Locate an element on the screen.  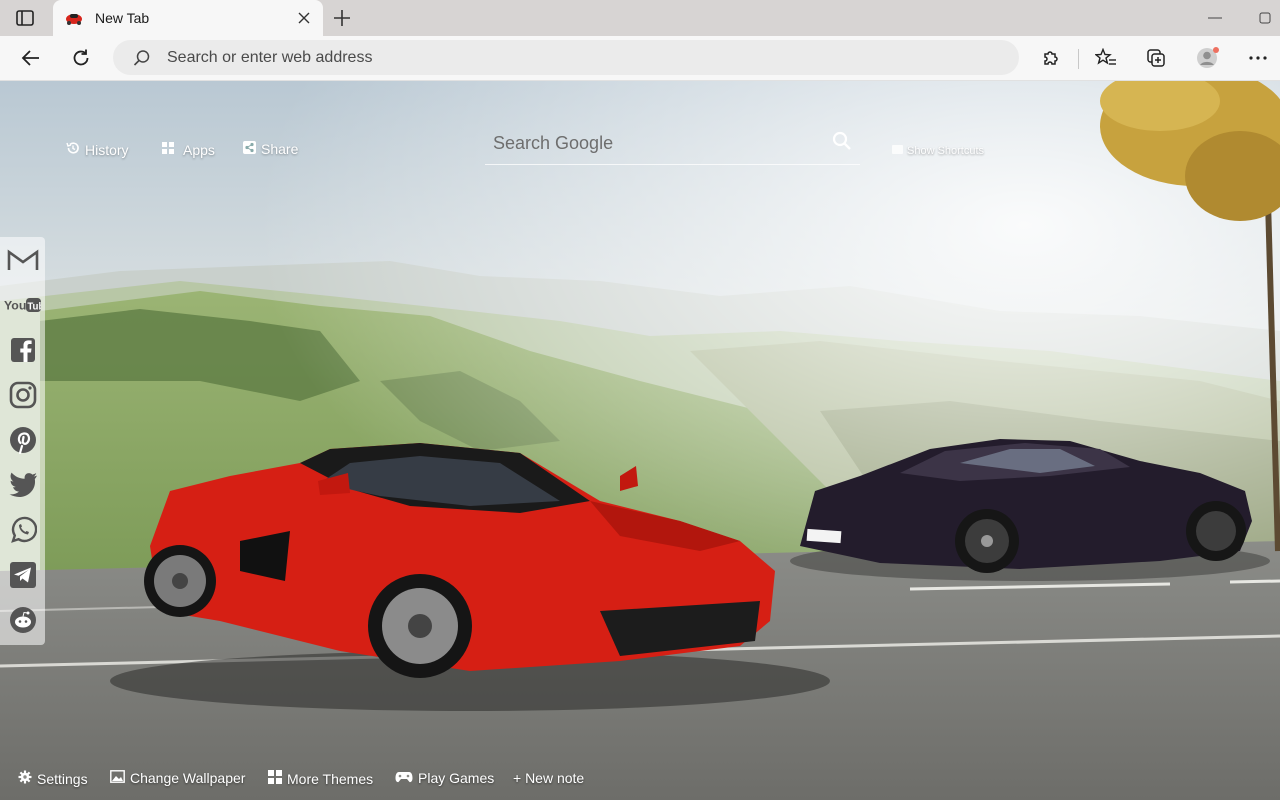
gmail-icon is located at coordinates (22, 260).